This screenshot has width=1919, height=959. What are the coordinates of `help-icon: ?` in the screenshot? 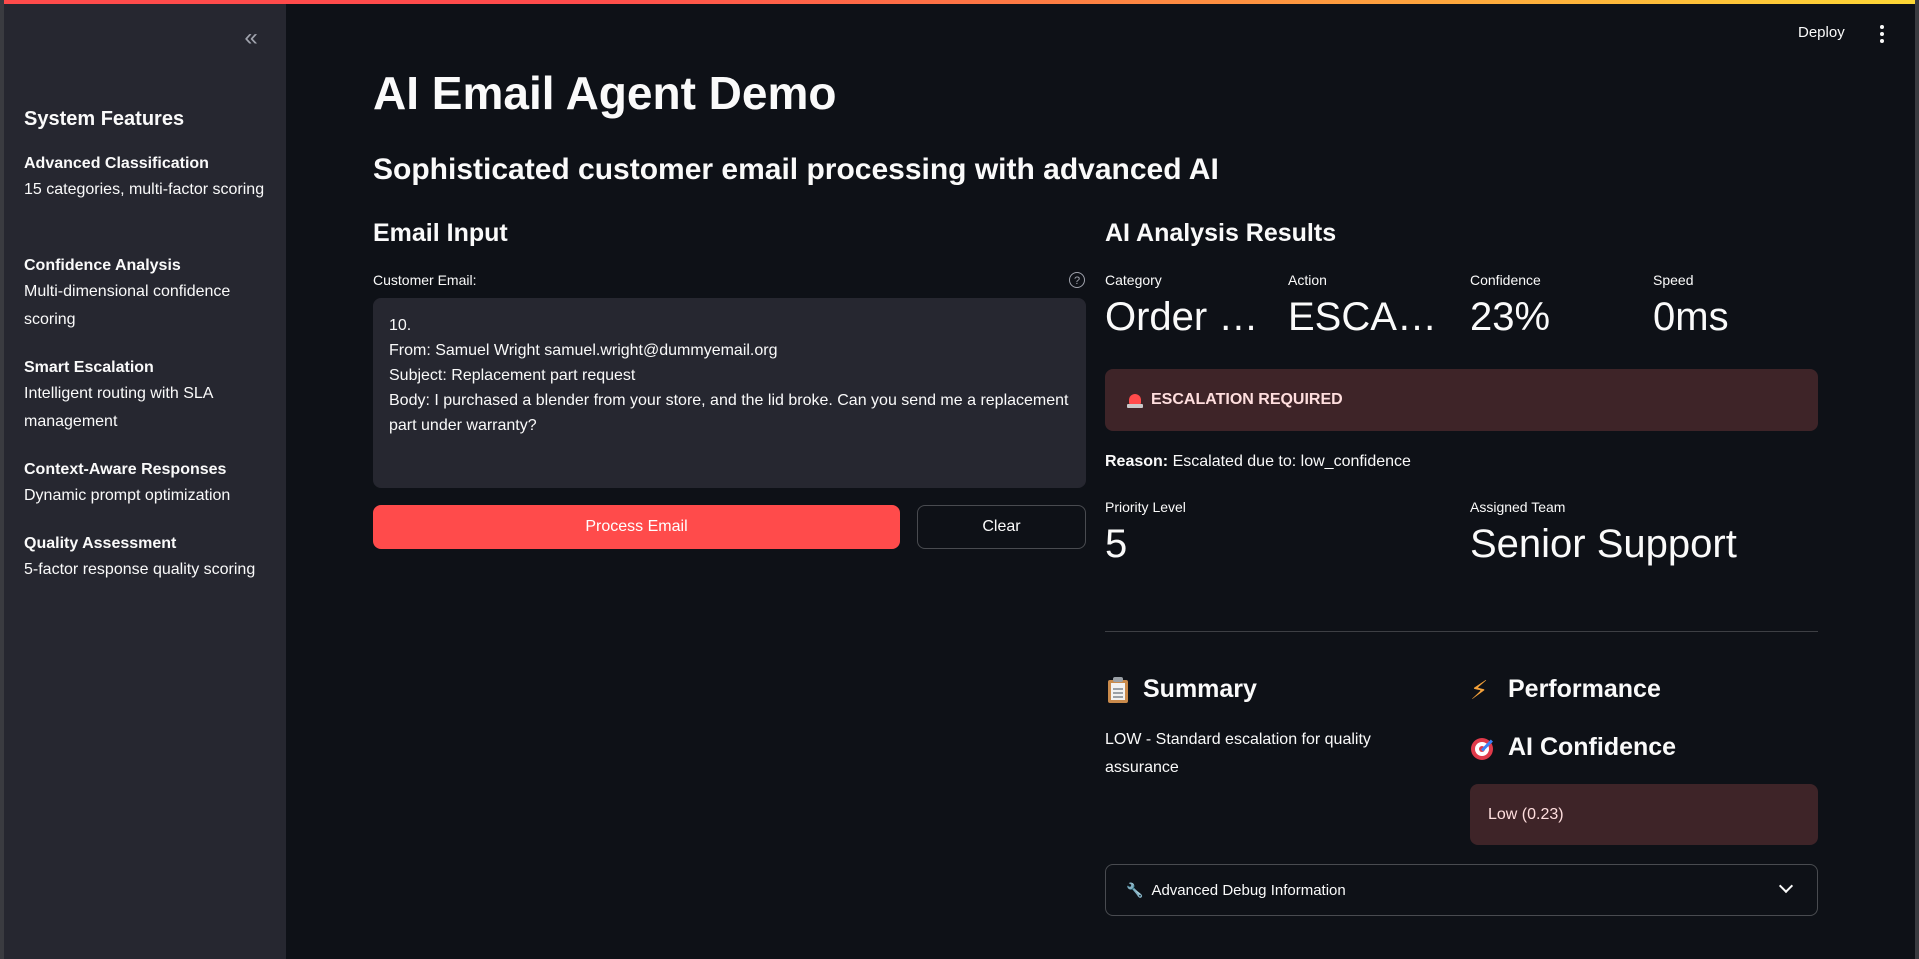 It's located at (1077, 280).